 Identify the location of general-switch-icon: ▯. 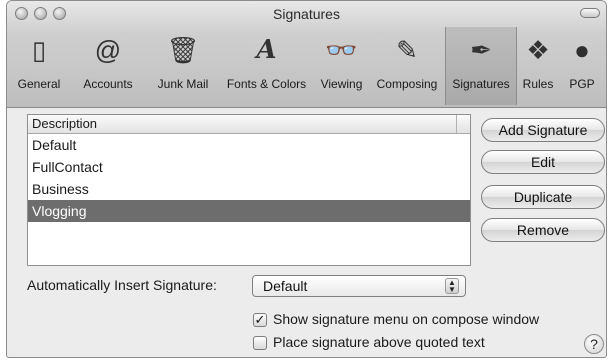
(39, 50).